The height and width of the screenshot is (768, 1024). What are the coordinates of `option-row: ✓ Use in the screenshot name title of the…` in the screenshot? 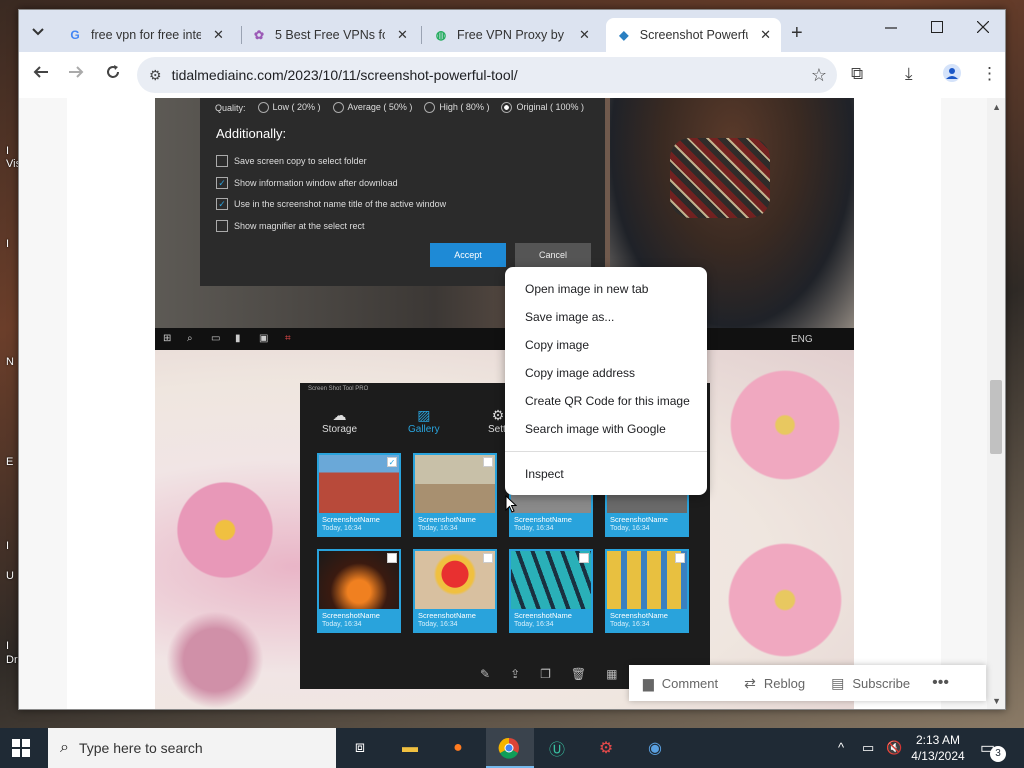 It's located at (331, 204).